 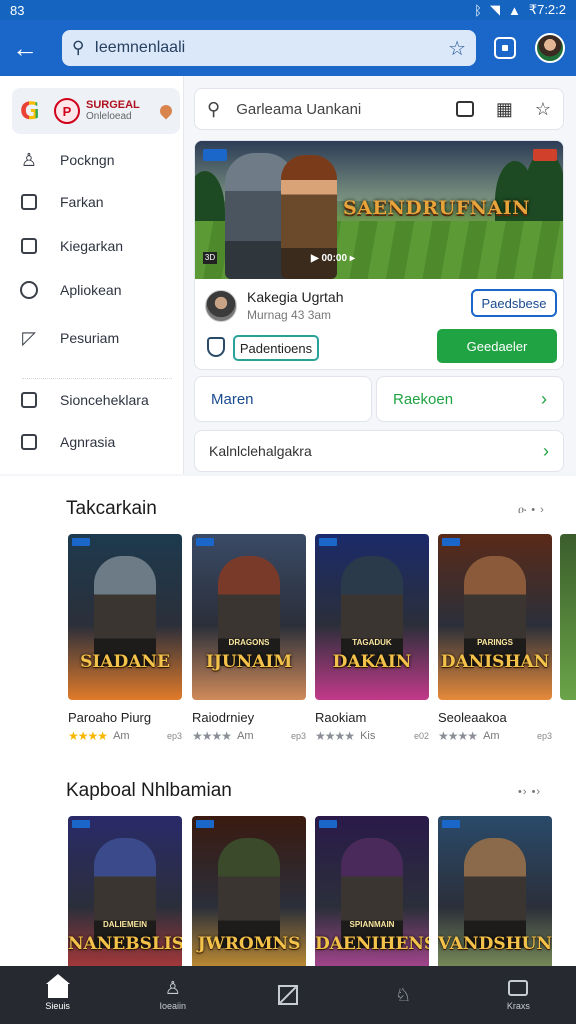 What do you see at coordinates (495, 944) in the screenshot?
I see `cover-title: VANDSHUN` at bounding box center [495, 944].